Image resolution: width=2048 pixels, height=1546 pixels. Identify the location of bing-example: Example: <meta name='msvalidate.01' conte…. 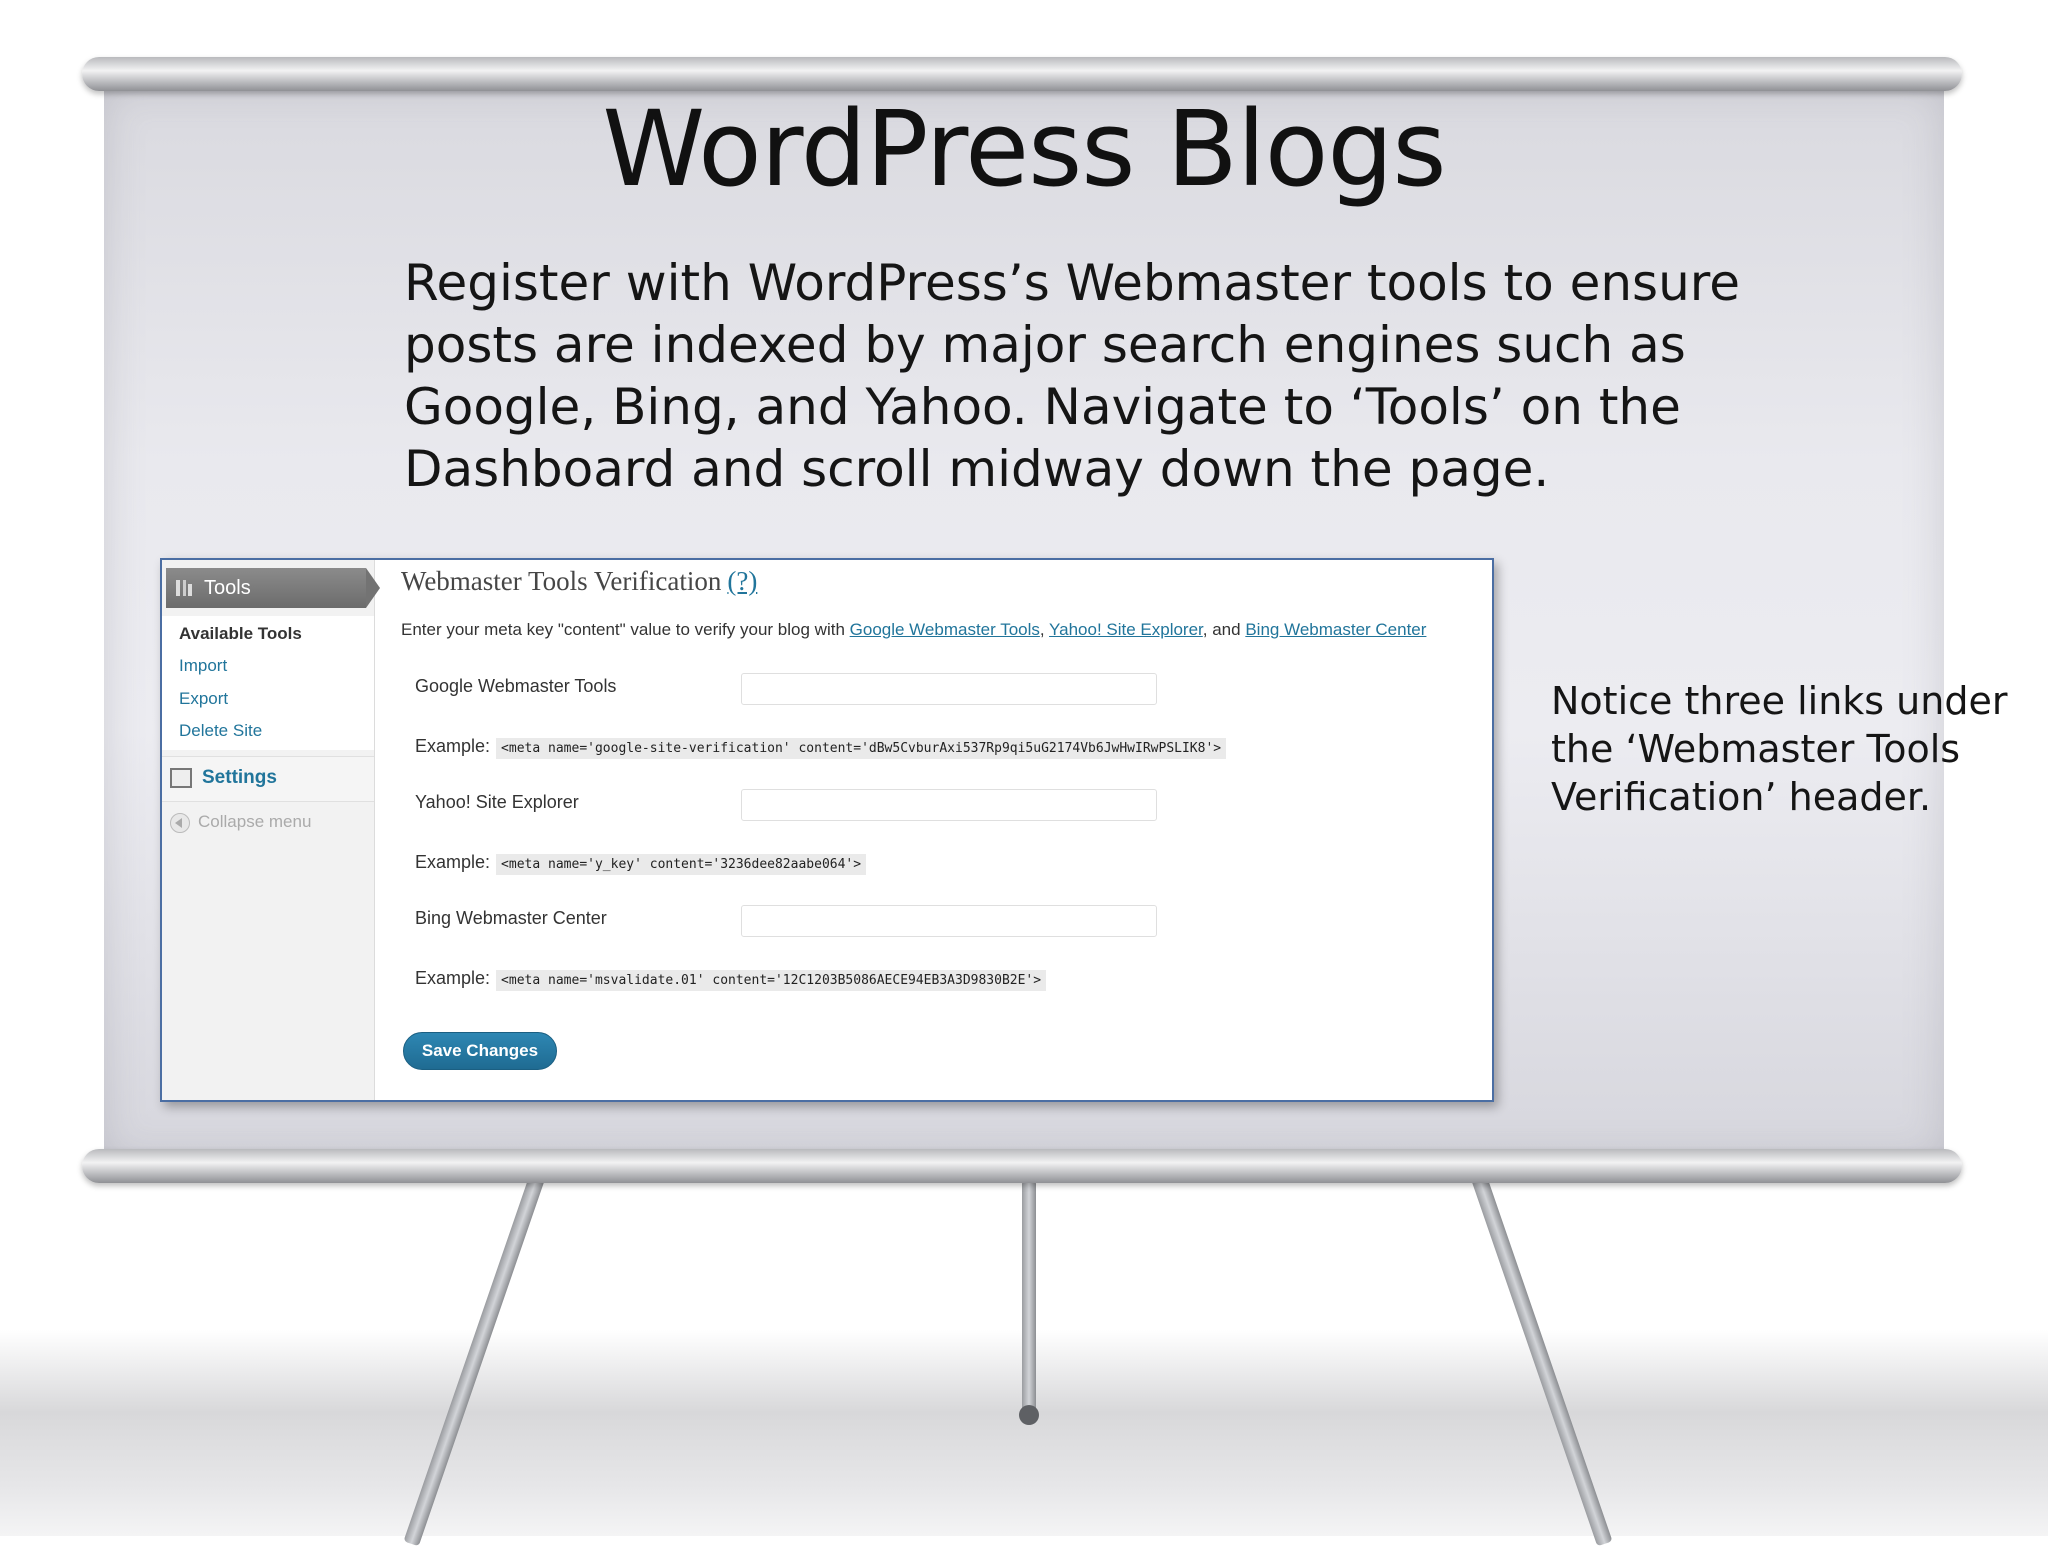
(731, 979).